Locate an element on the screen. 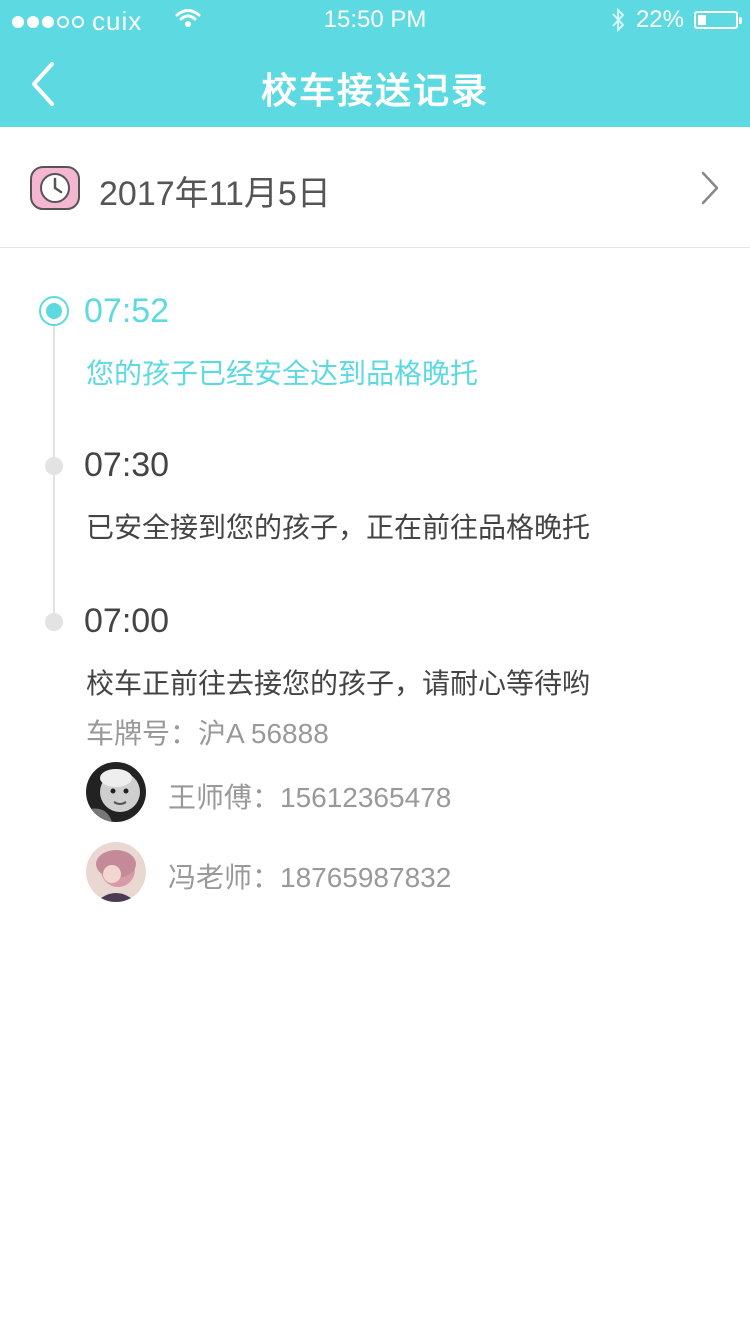 This screenshot has height=1334, width=750. battery-percent: 22% is located at coordinates (659, 19).